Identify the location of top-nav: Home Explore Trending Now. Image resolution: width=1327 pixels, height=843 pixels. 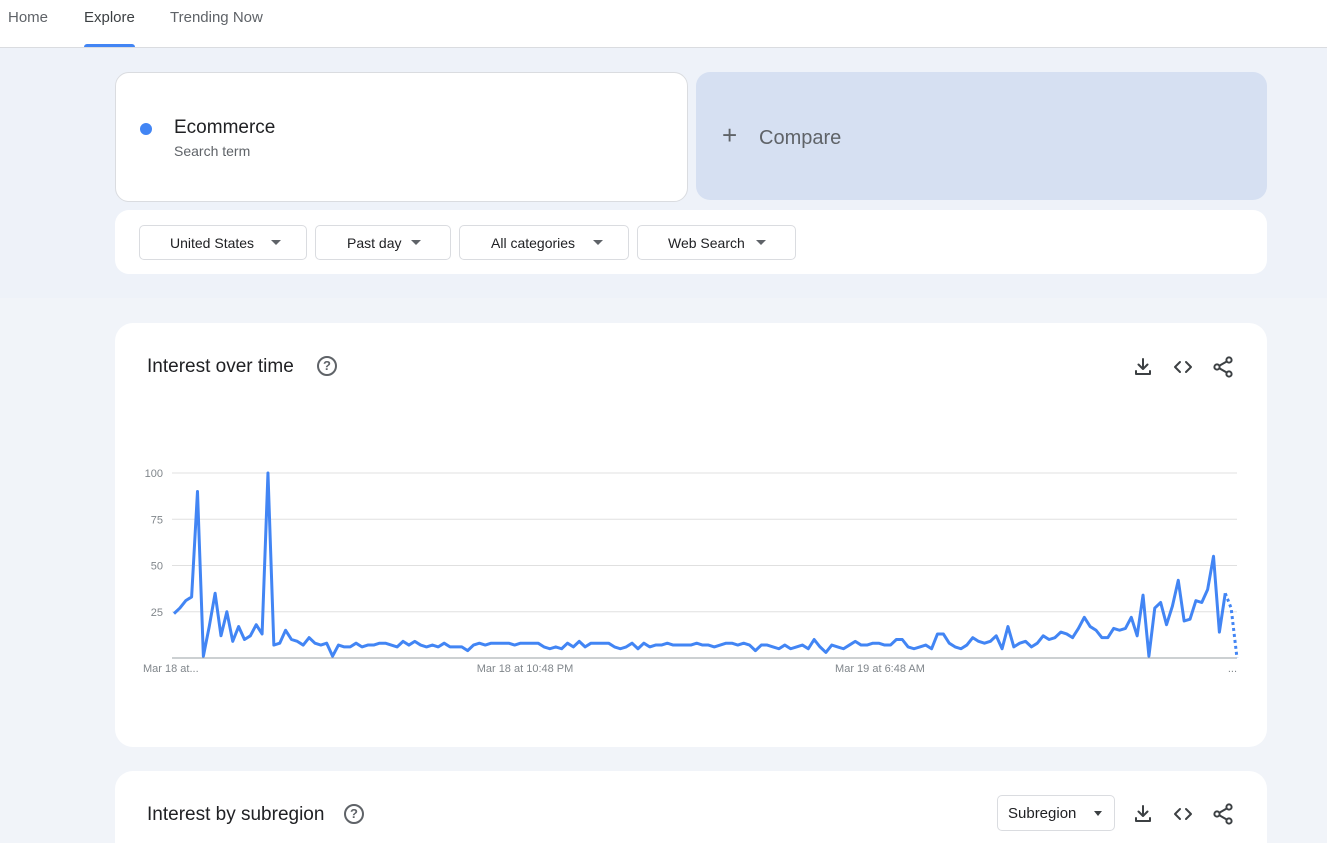
(663, 24).